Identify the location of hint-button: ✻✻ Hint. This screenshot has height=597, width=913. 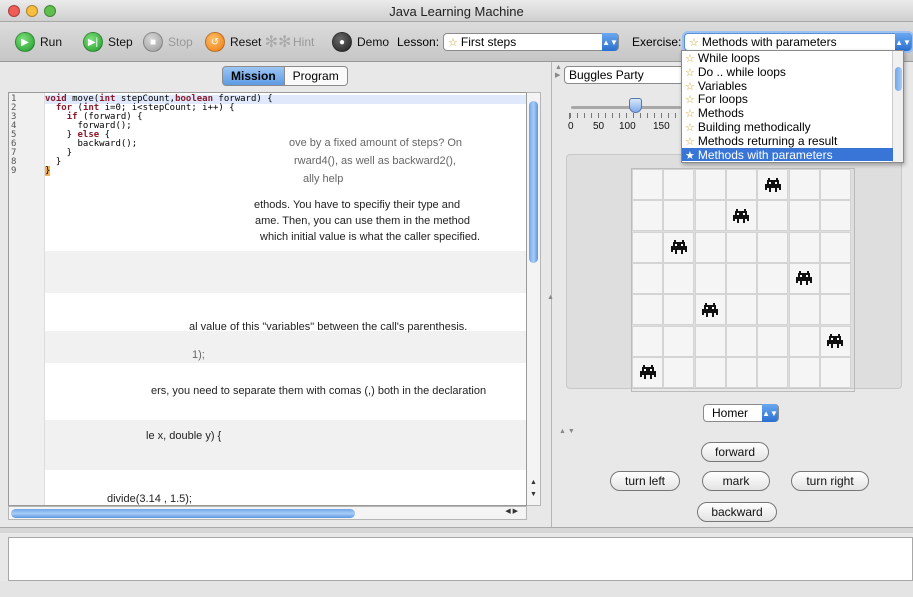
(290, 42).